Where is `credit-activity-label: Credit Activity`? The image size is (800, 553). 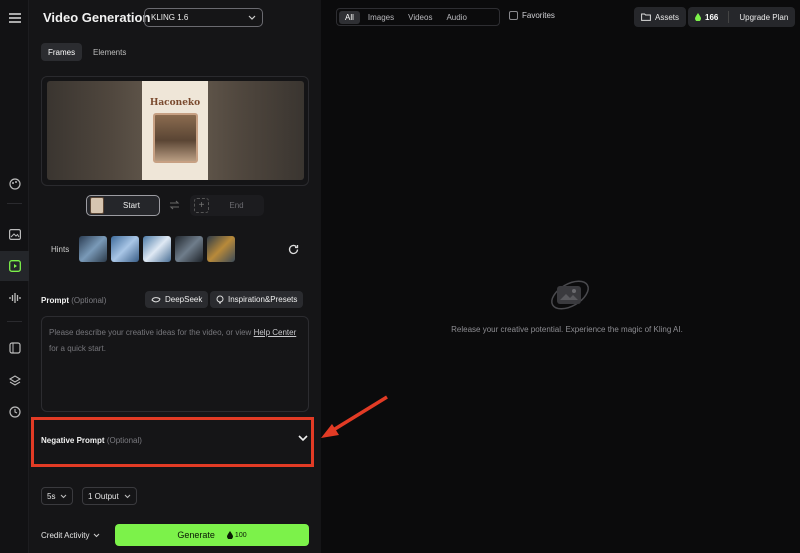
credit-activity-label: Credit Activity is located at coordinates (65, 535).